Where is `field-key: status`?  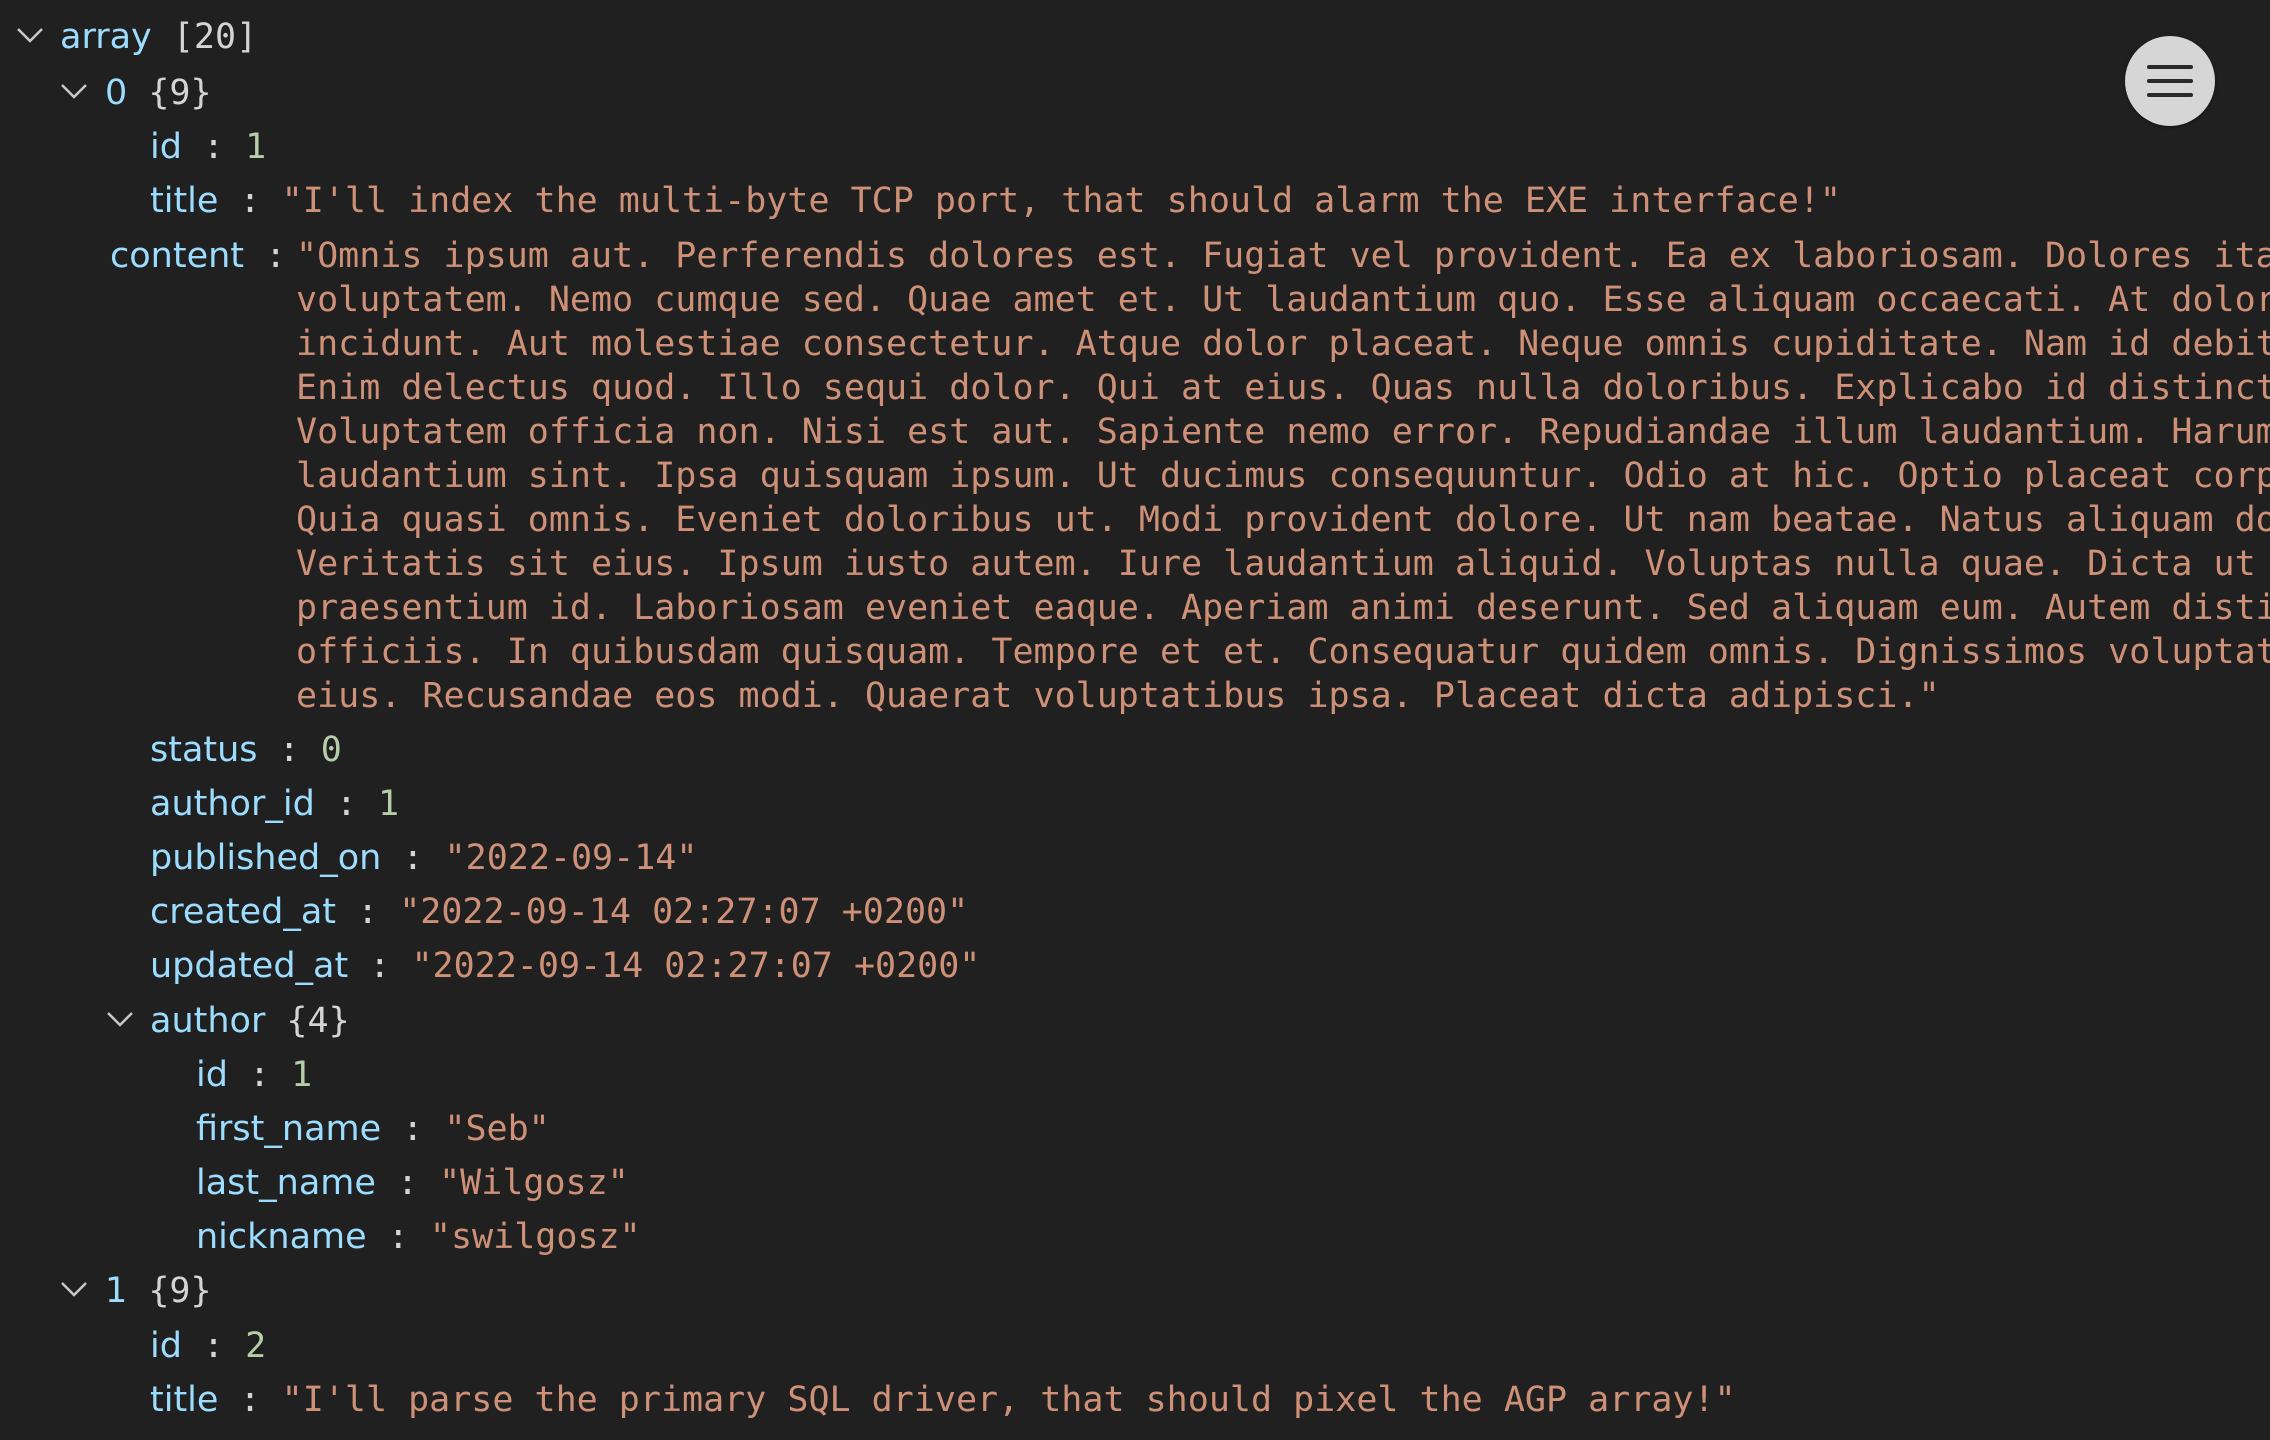
field-key: status is located at coordinates (204, 750).